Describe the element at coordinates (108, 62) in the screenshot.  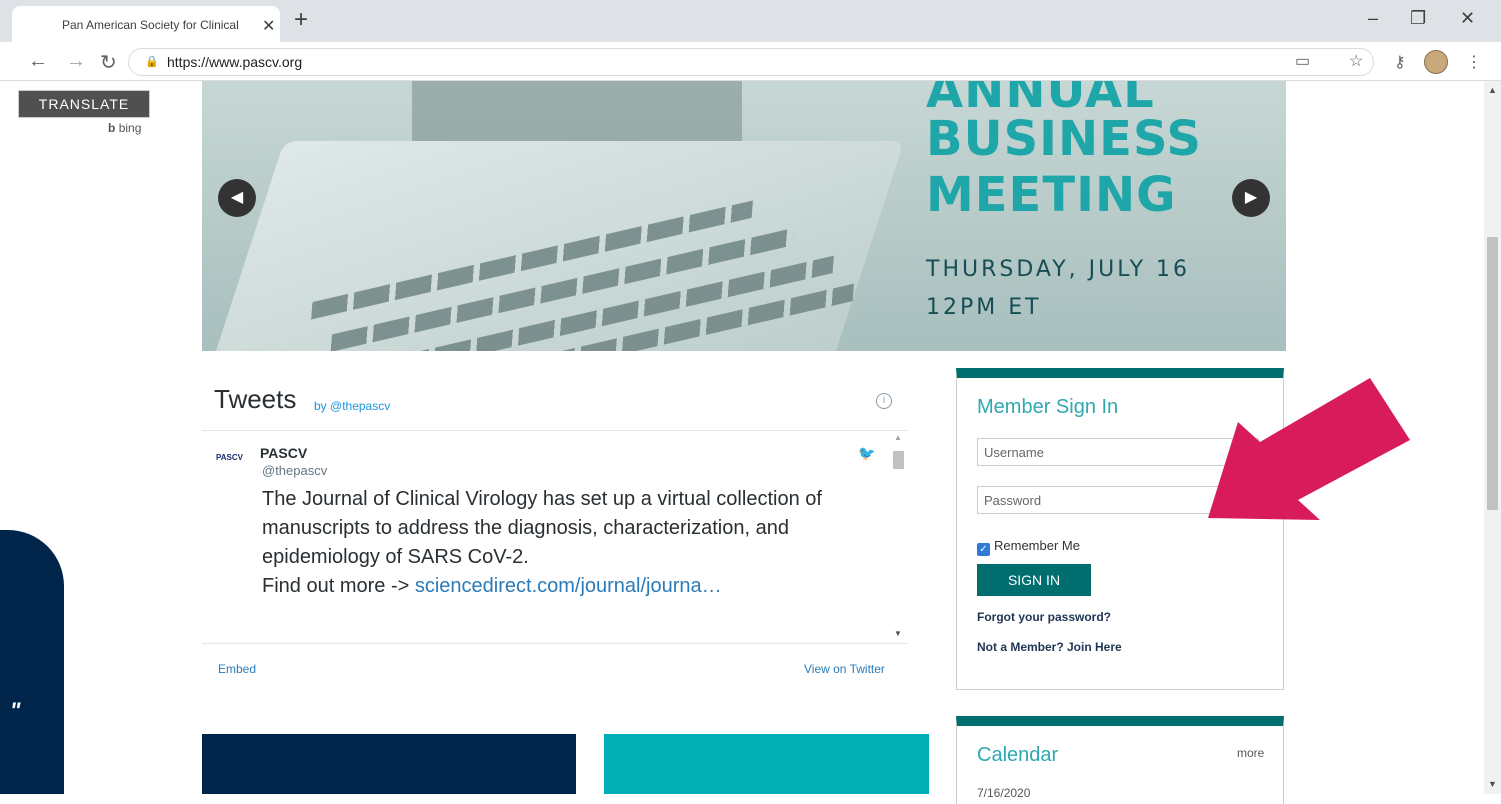
I see `reload-icon: ↻` at that location.